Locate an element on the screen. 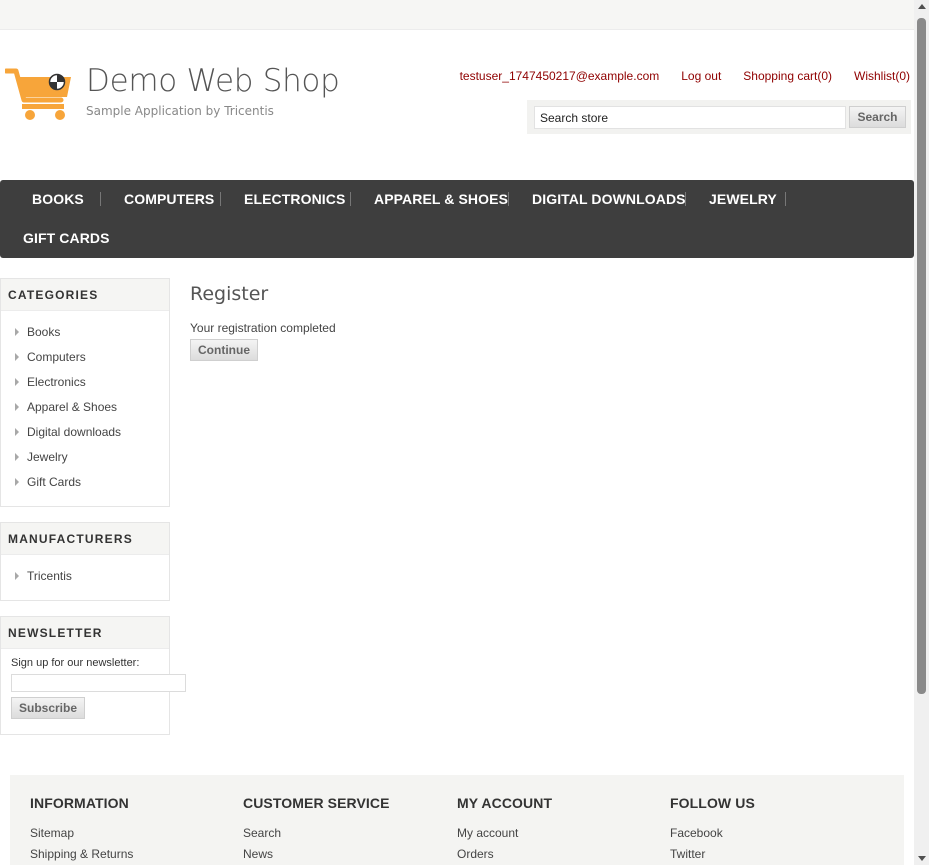 Image resolution: width=929 pixels, height=865 pixels. footer-link-my-account: My account is located at coordinates (504, 836).